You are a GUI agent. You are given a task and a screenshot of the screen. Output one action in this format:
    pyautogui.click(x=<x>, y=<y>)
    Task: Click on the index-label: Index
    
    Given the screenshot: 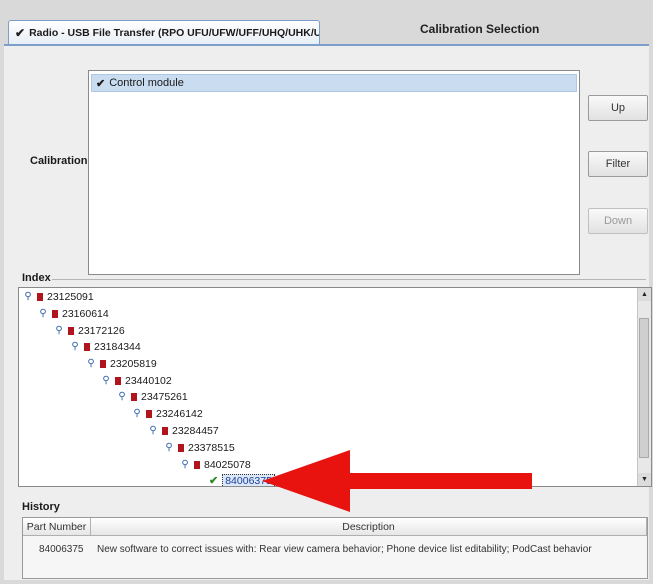 What is the action you would take?
    pyautogui.click(x=36, y=278)
    